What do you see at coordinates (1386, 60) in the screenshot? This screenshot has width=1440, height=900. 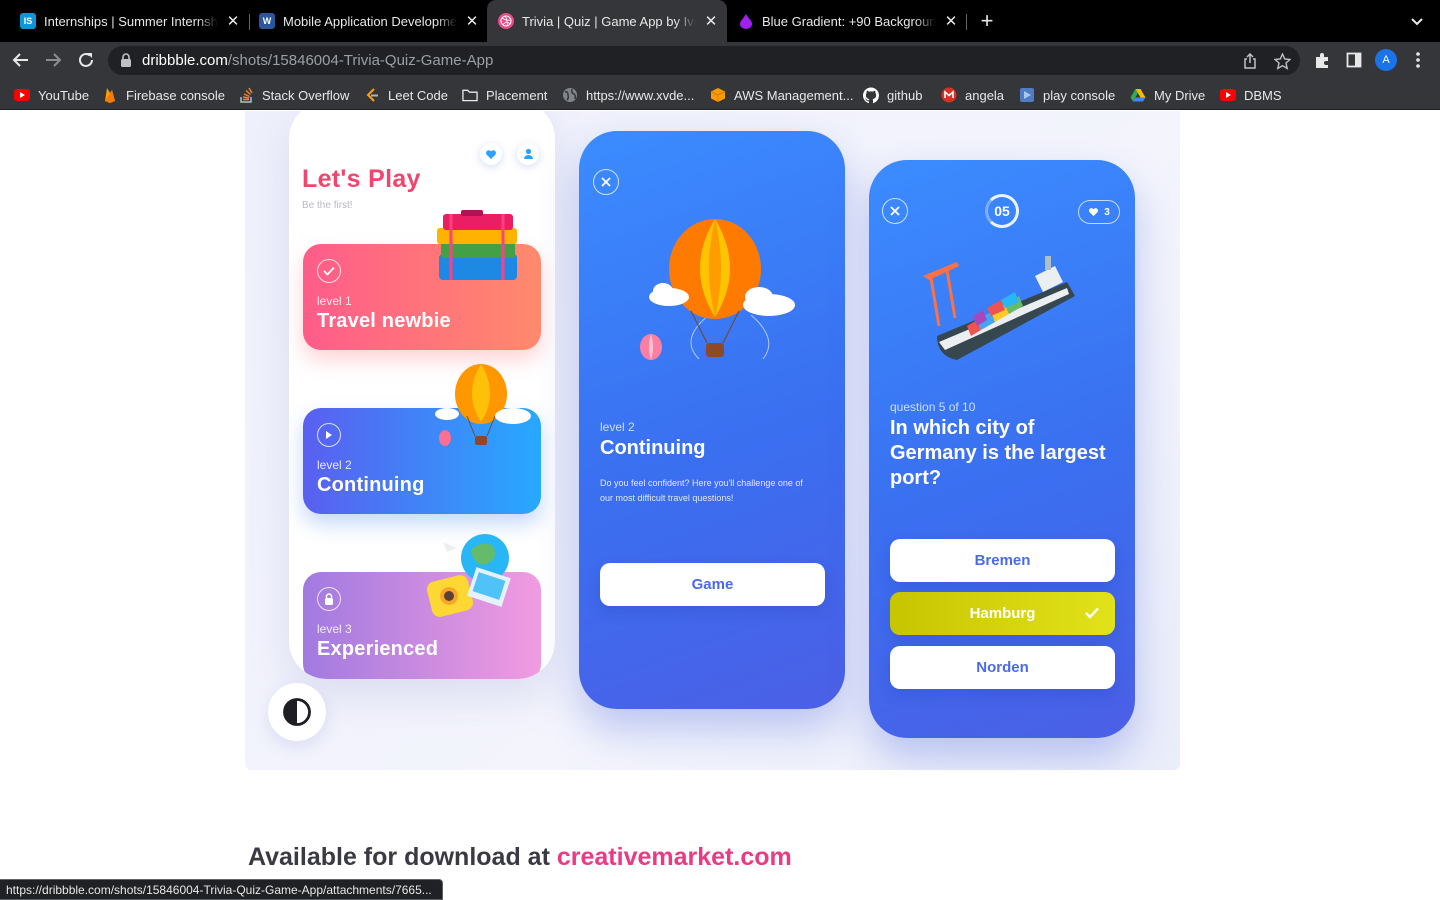 I see `profile-avatar: A` at bounding box center [1386, 60].